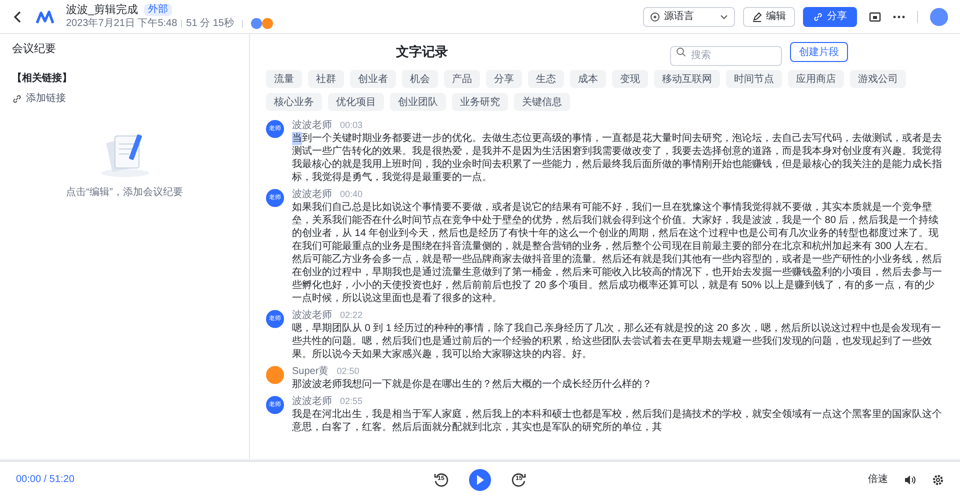  Describe the element at coordinates (769, 16) in the screenshot. I see `edit-button: 编辑` at that location.